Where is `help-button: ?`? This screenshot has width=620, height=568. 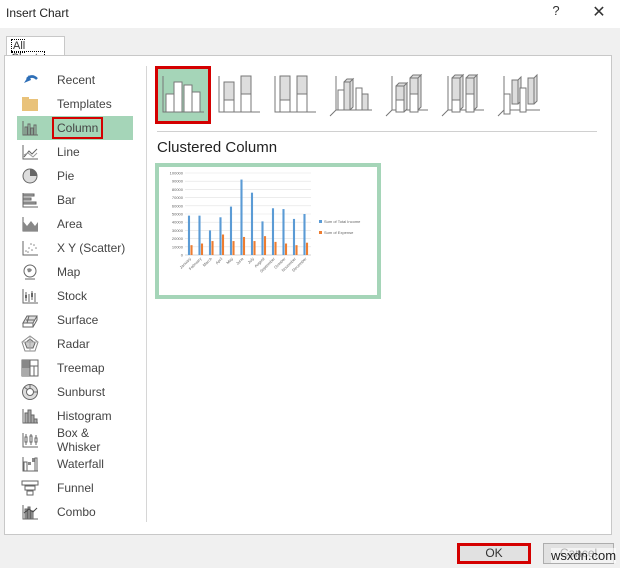 help-button: ? is located at coordinates (556, 13).